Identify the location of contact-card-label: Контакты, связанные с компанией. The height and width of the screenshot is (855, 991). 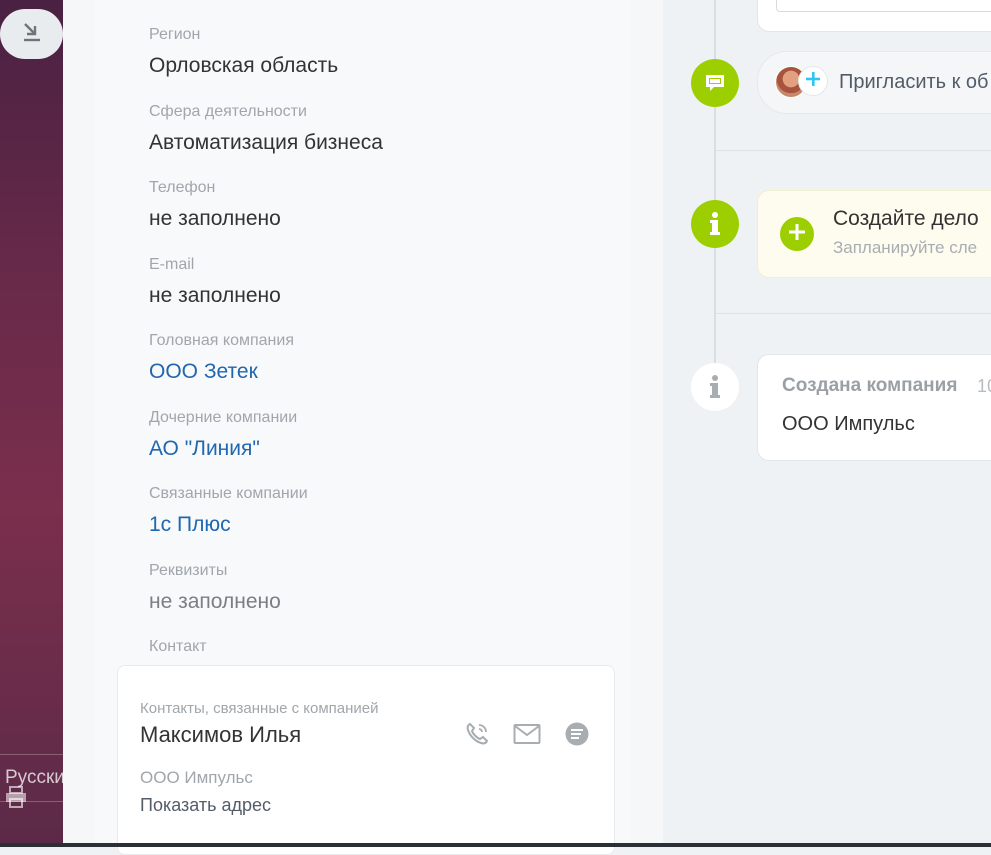
(259, 708).